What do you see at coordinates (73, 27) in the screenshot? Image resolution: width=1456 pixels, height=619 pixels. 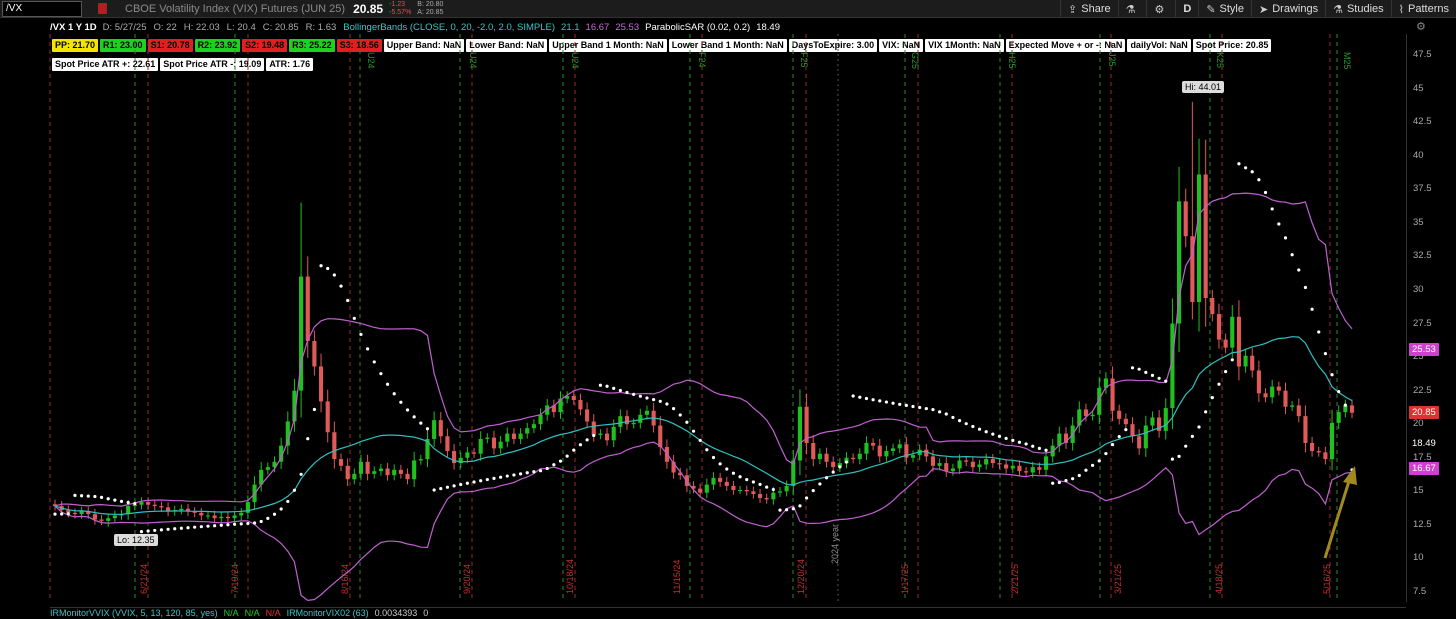 I see `chart-symbol: /VX 1 Y 1D` at bounding box center [73, 27].